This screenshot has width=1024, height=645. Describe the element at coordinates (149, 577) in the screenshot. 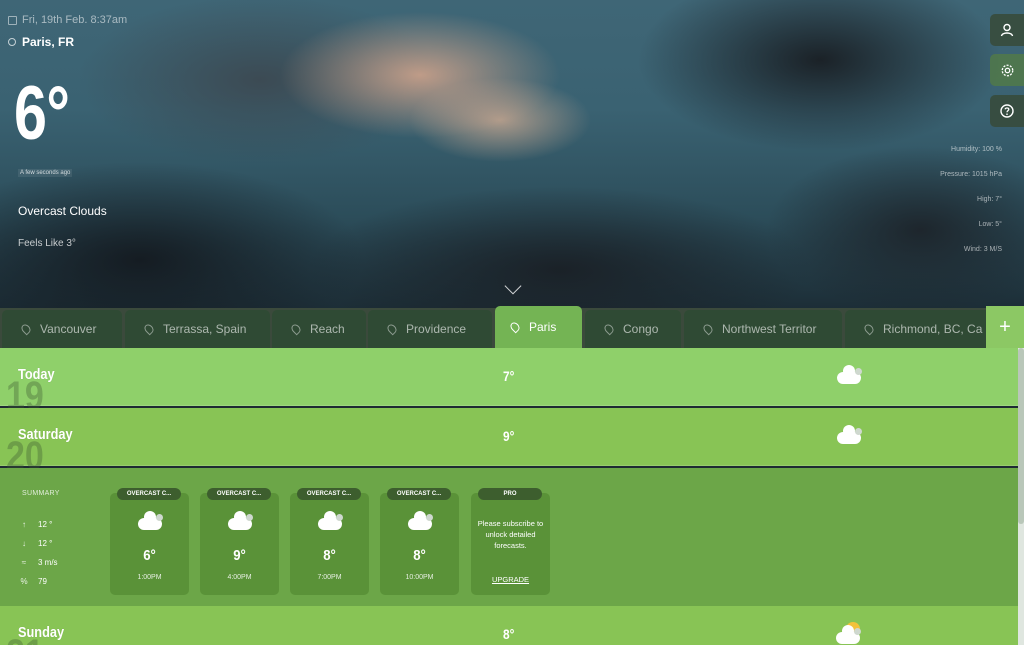

I see `hourly-time: 1:00PM` at that location.